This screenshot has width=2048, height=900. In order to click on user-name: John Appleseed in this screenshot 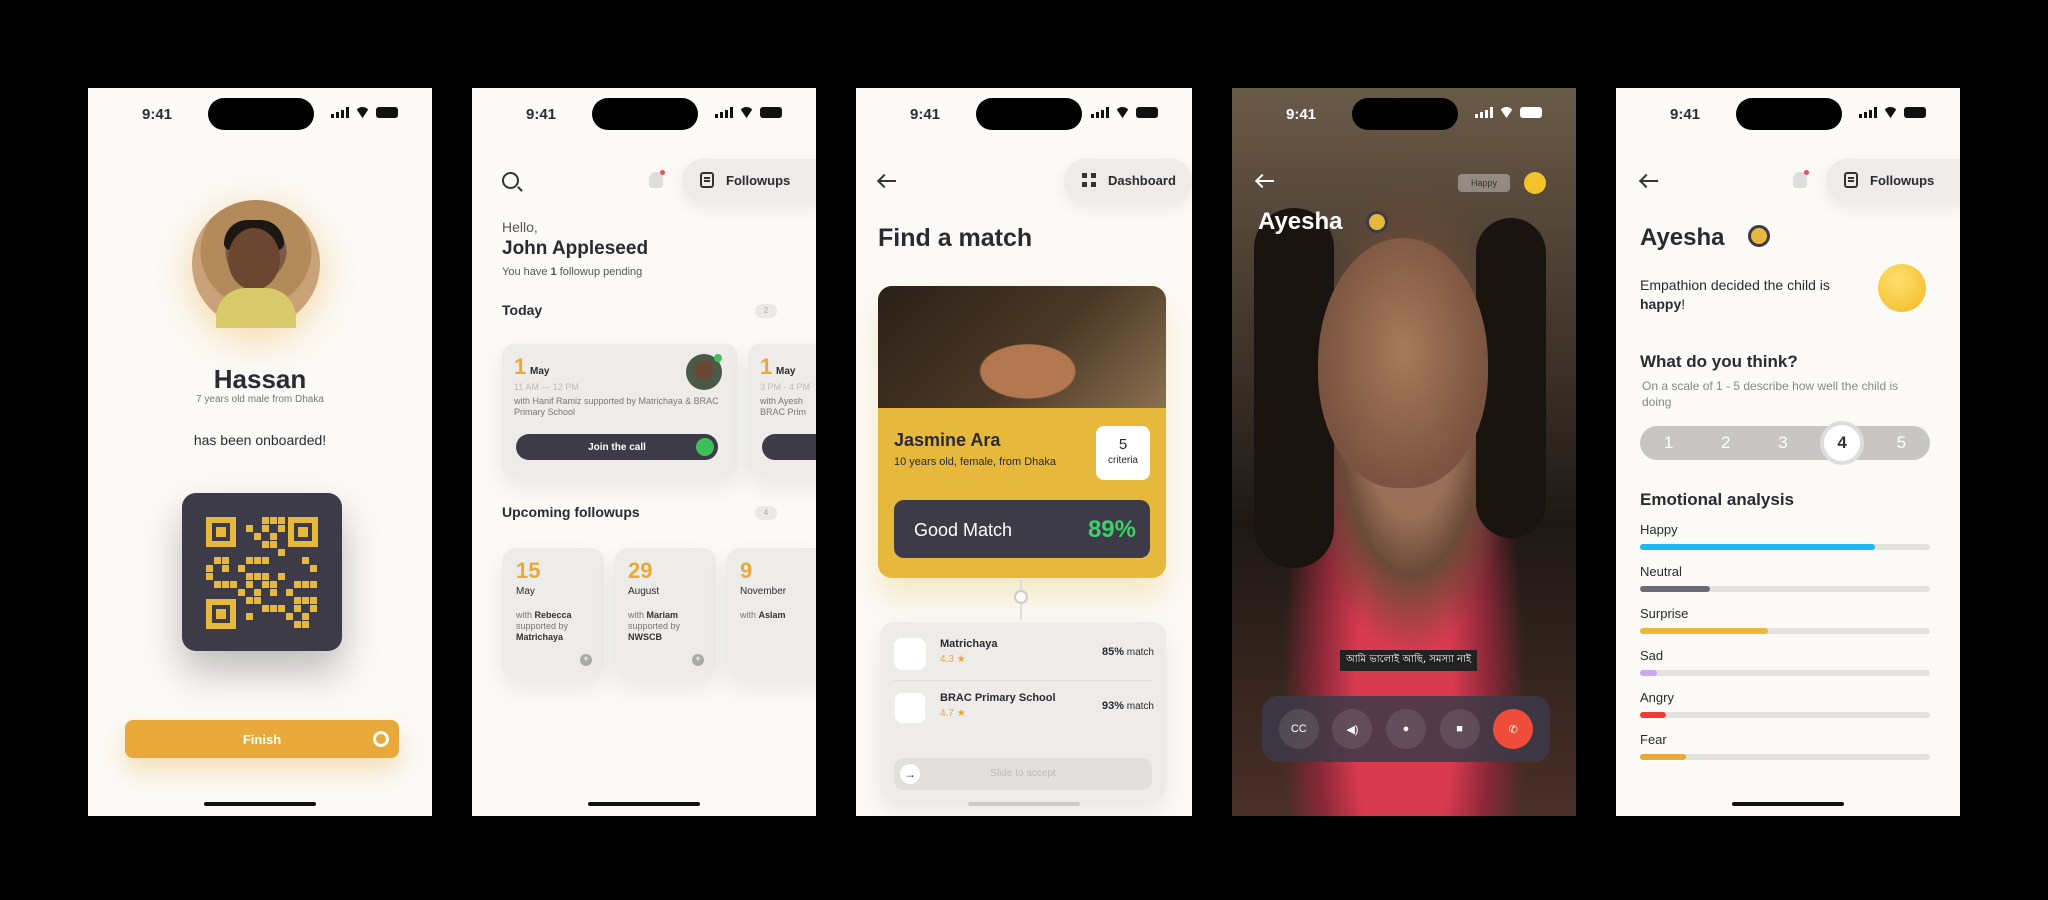, I will do `click(575, 248)`.